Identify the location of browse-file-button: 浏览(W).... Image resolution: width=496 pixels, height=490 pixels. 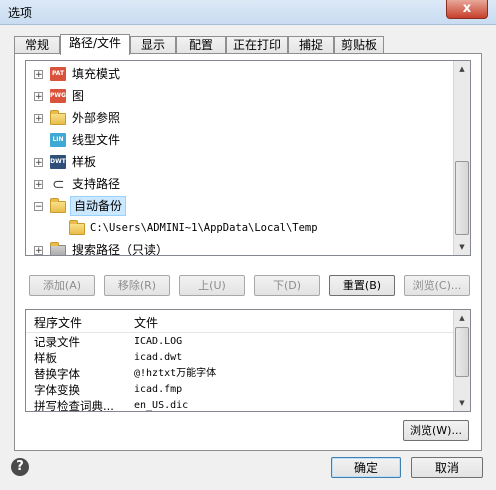
(436, 430).